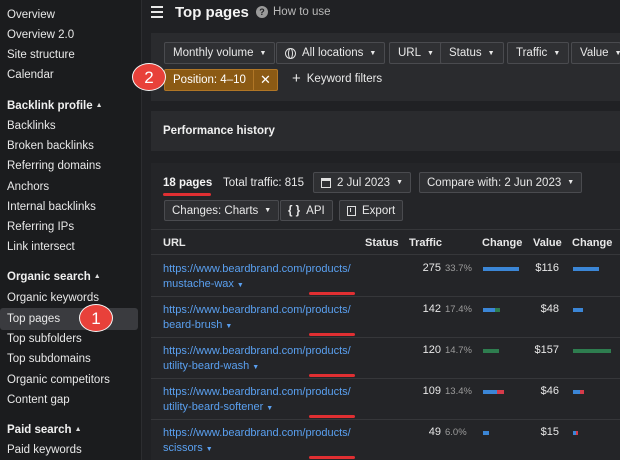  What do you see at coordinates (49, 277) in the screenshot?
I see `heading-label: Organic search` at bounding box center [49, 277].